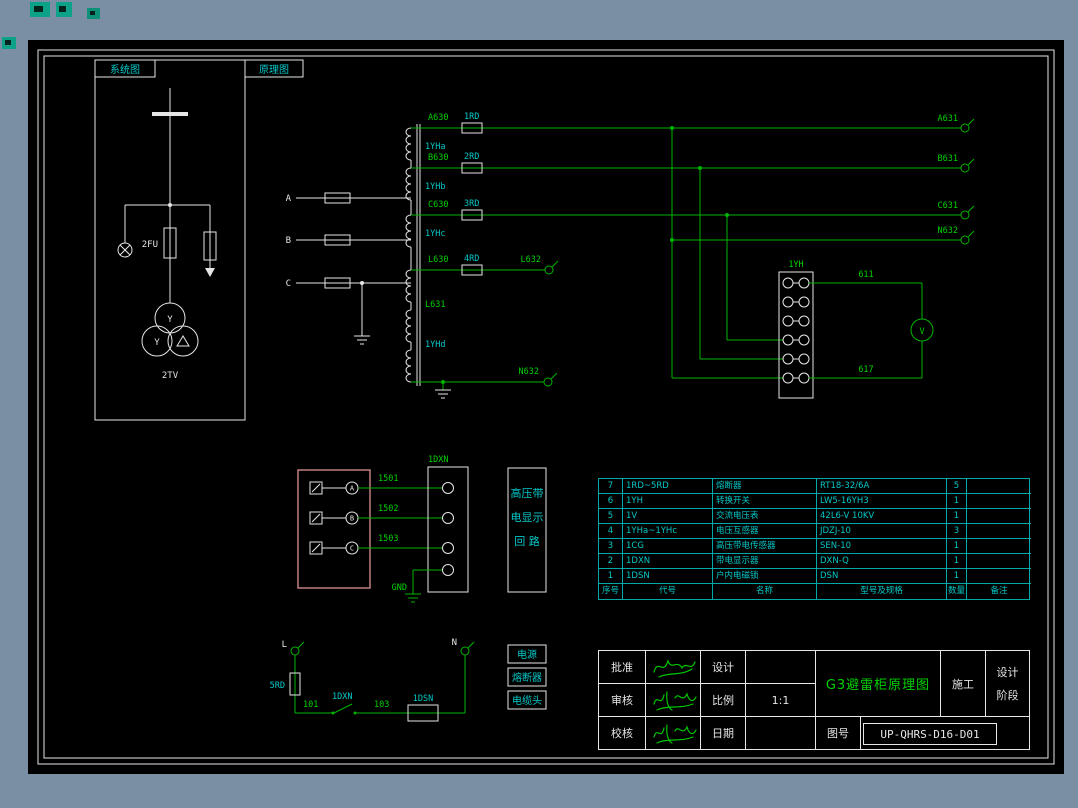  Describe the element at coordinates (948, 119) in the screenshot. I see `terminal-a631-label: A631` at that location.